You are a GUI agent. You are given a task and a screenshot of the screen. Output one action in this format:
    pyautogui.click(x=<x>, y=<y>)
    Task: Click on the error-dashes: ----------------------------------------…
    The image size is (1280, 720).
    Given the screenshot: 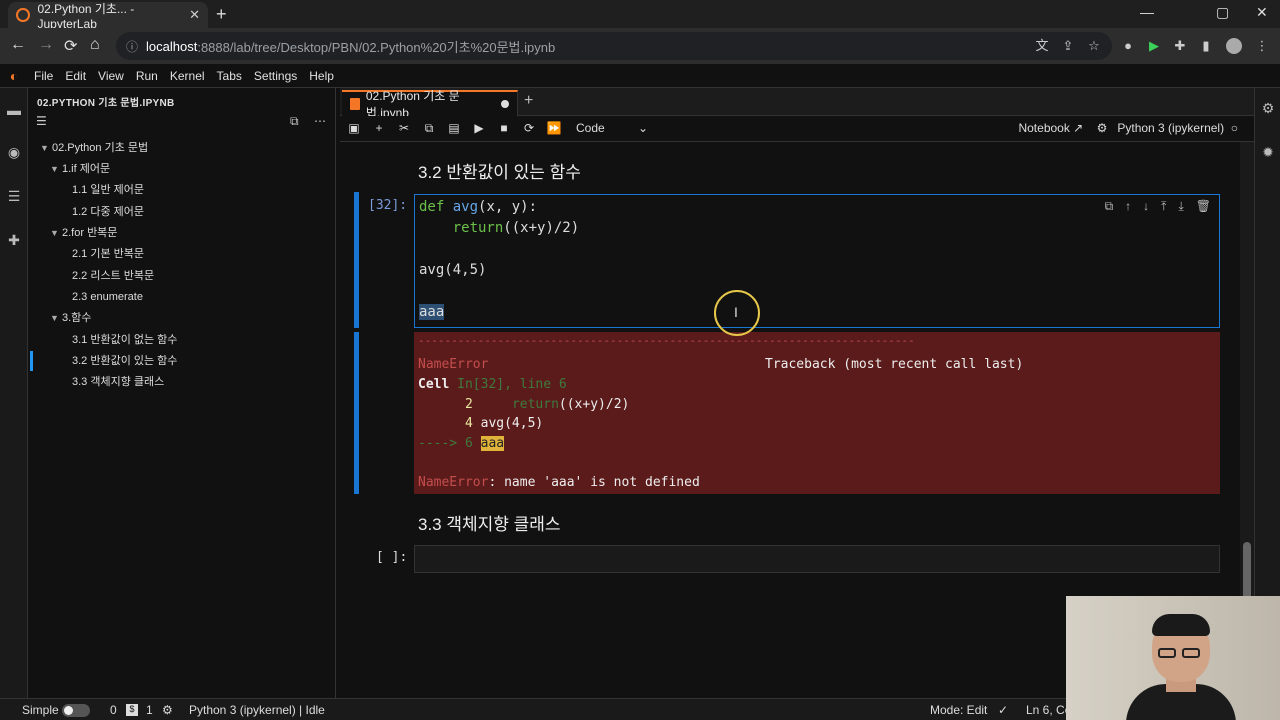 What is the action you would take?
    pyautogui.click(x=666, y=340)
    